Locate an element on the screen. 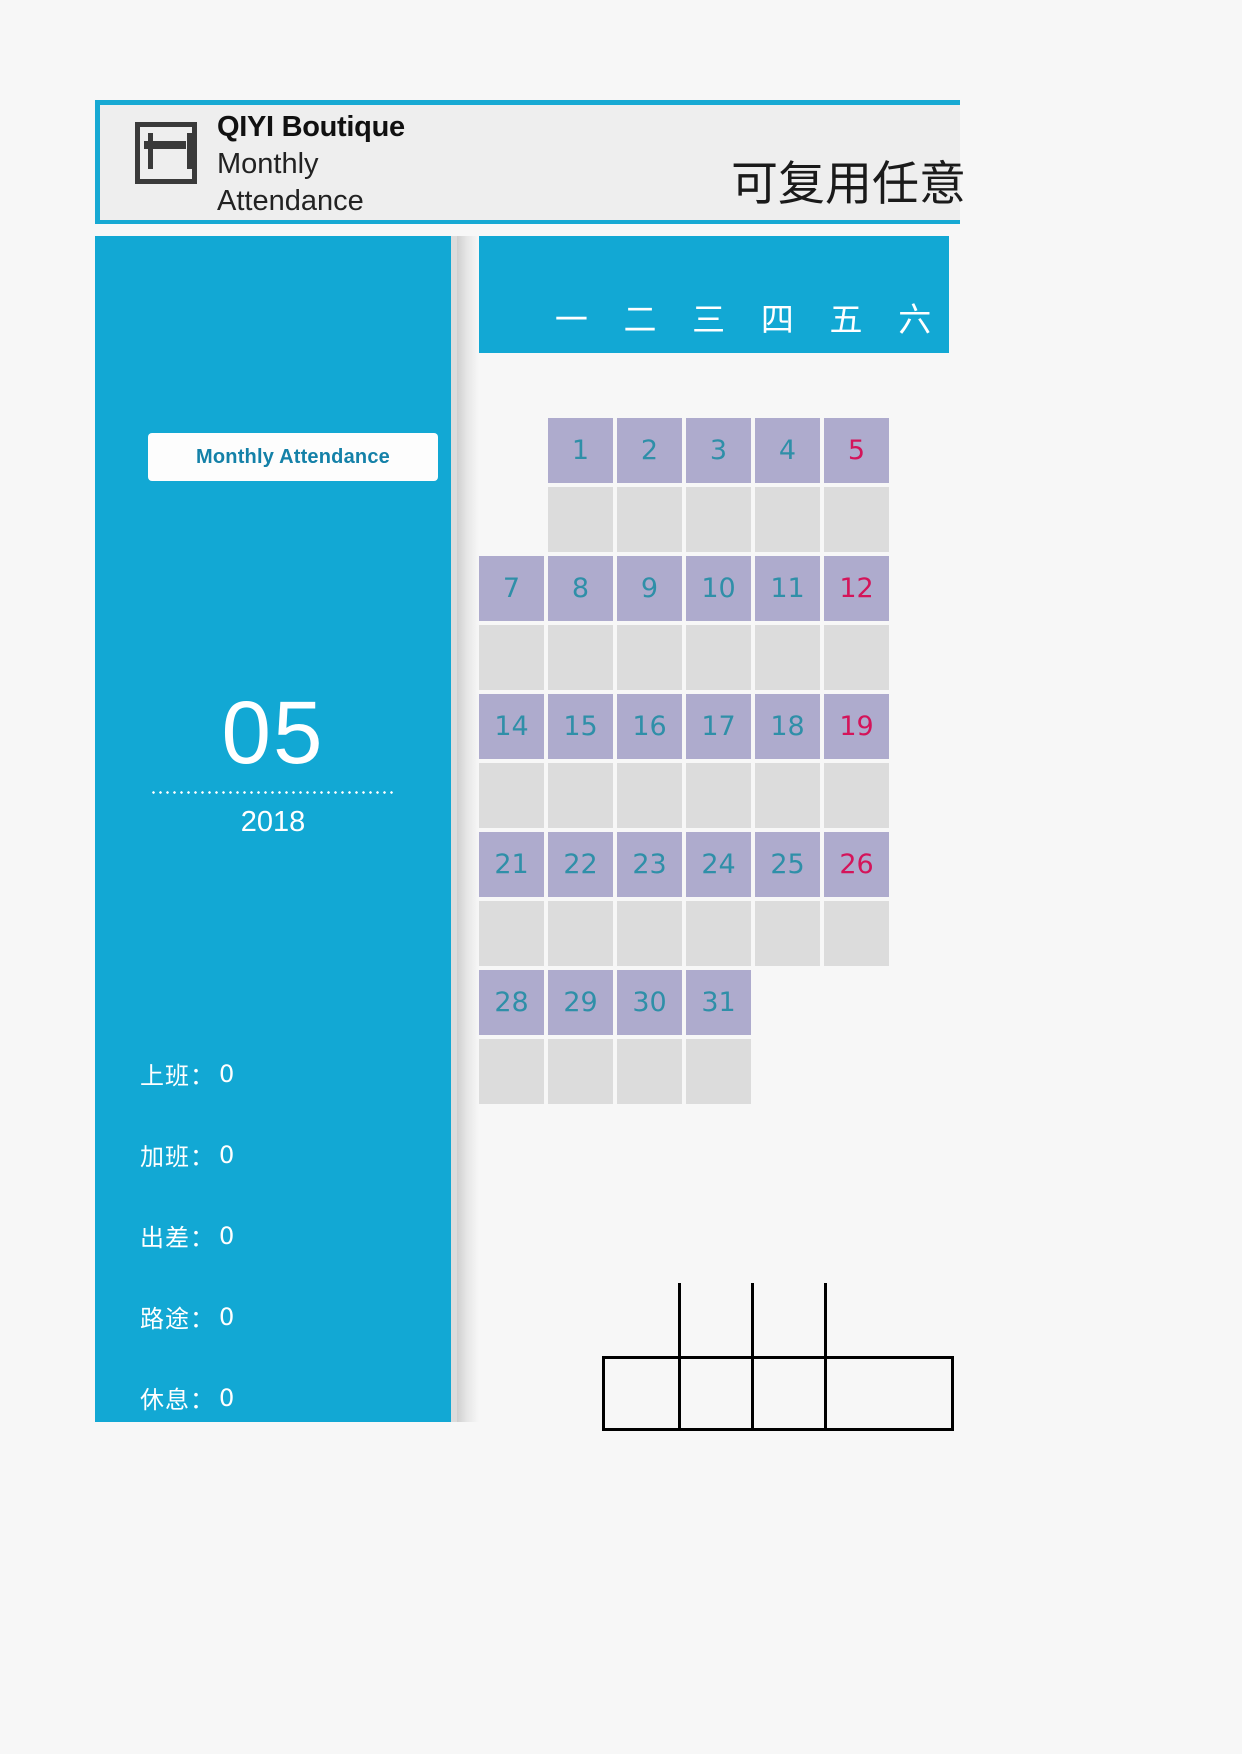  stat-label: 休息： is located at coordinates (177, 1400).